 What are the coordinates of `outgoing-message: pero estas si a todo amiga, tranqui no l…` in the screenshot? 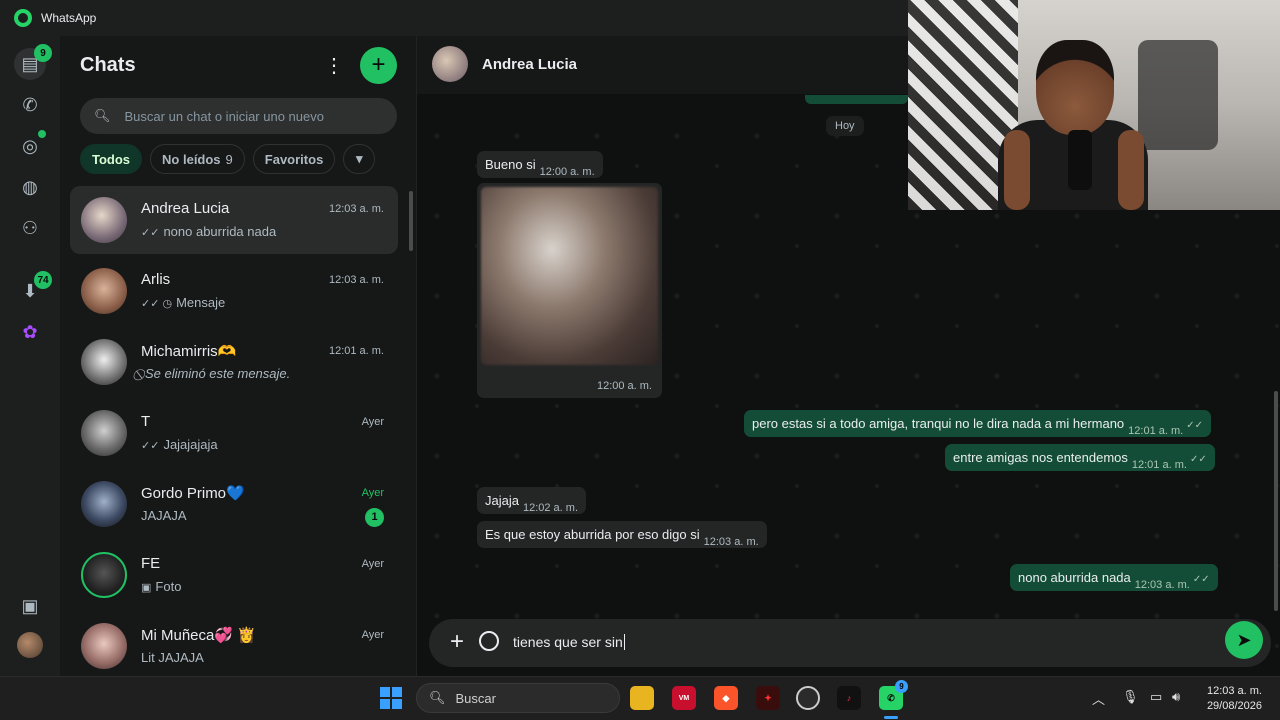 It's located at (977, 423).